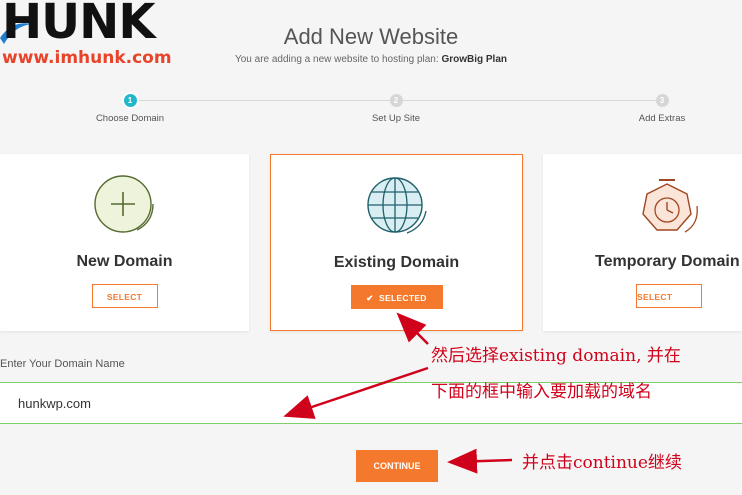 This screenshot has width=742, height=495. Describe the element at coordinates (670, 206) in the screenshot. I see `clock-icon` at that location.